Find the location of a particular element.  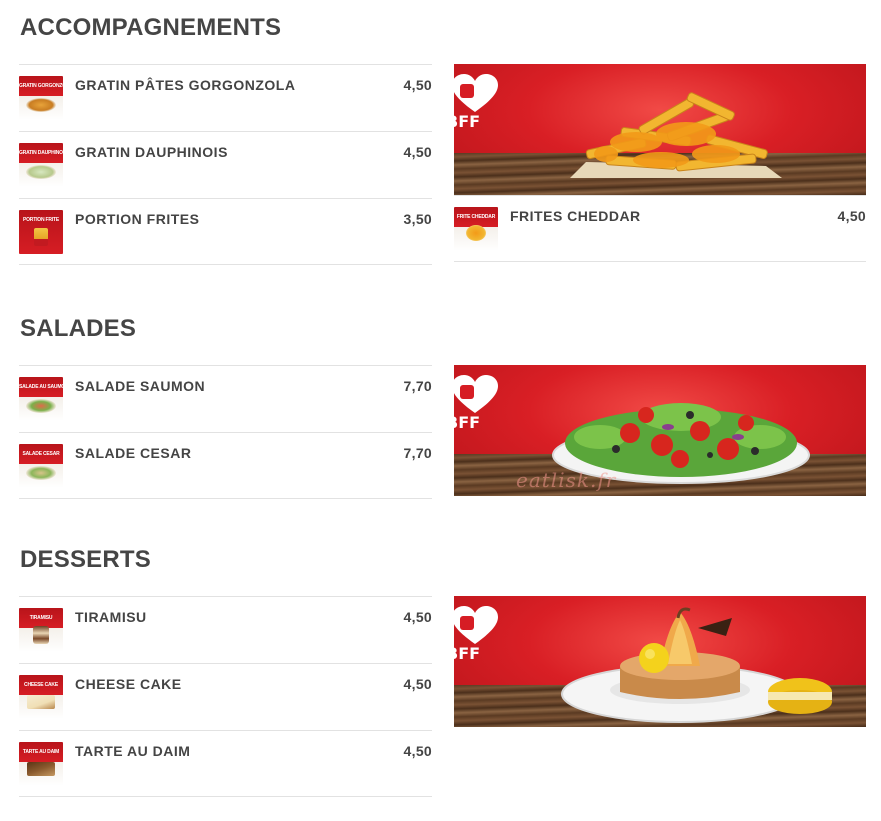

item-name: SALADE SAUMON is located at coordinates (140, 386).